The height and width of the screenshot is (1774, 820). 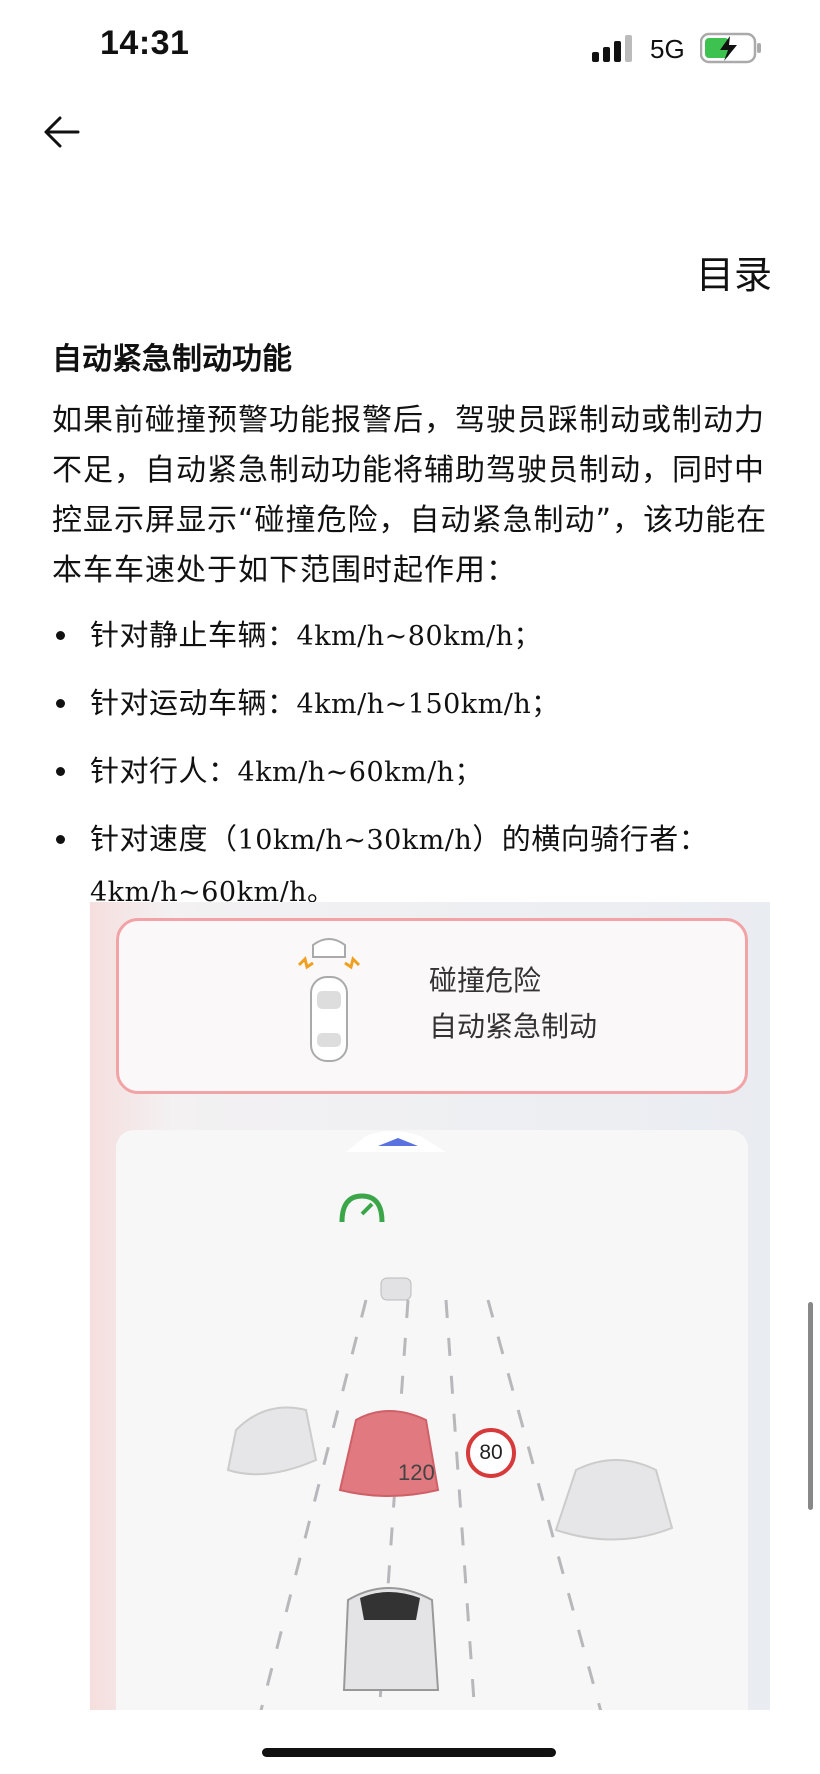 What do you see at coordinates (164, 771) in the screenshot?
I see `bullet-label: 针对行人：` at bounding box center [164, 771].